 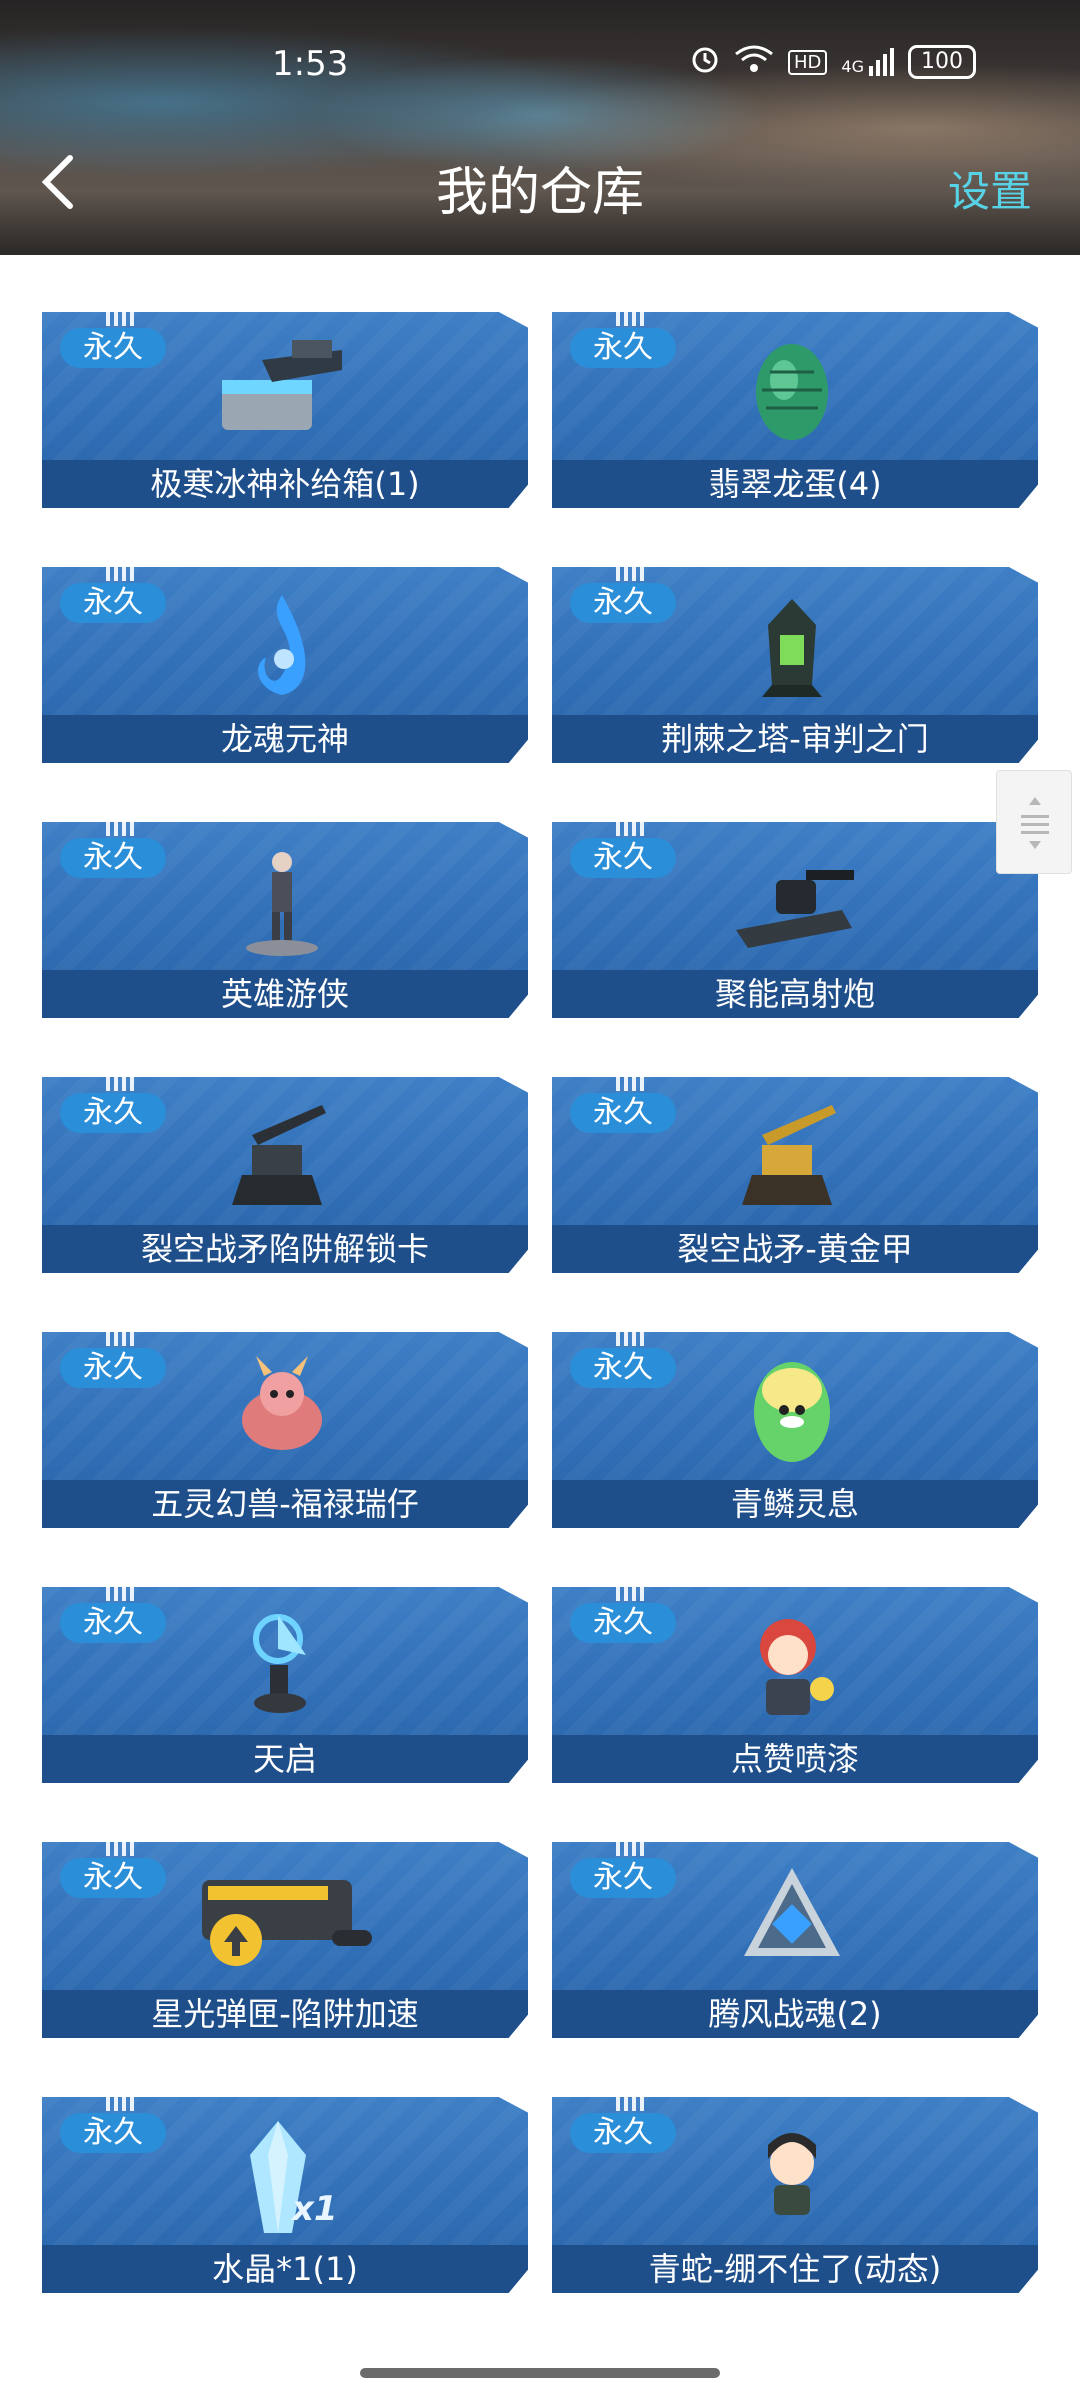 What do you see at coordinates (285, 2014) in the screenshot?
I see `item-name: 星光弹匣-陷阱加速` at bounding box center [285, 2014].